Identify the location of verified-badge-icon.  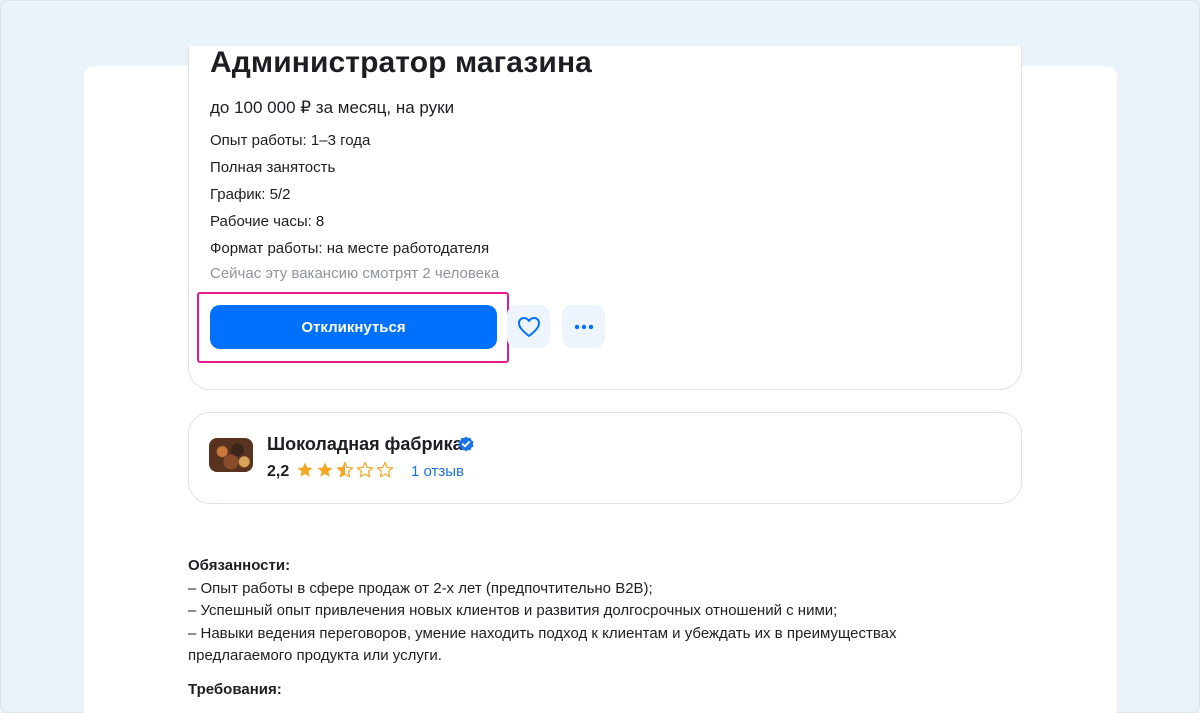
(466, 444).